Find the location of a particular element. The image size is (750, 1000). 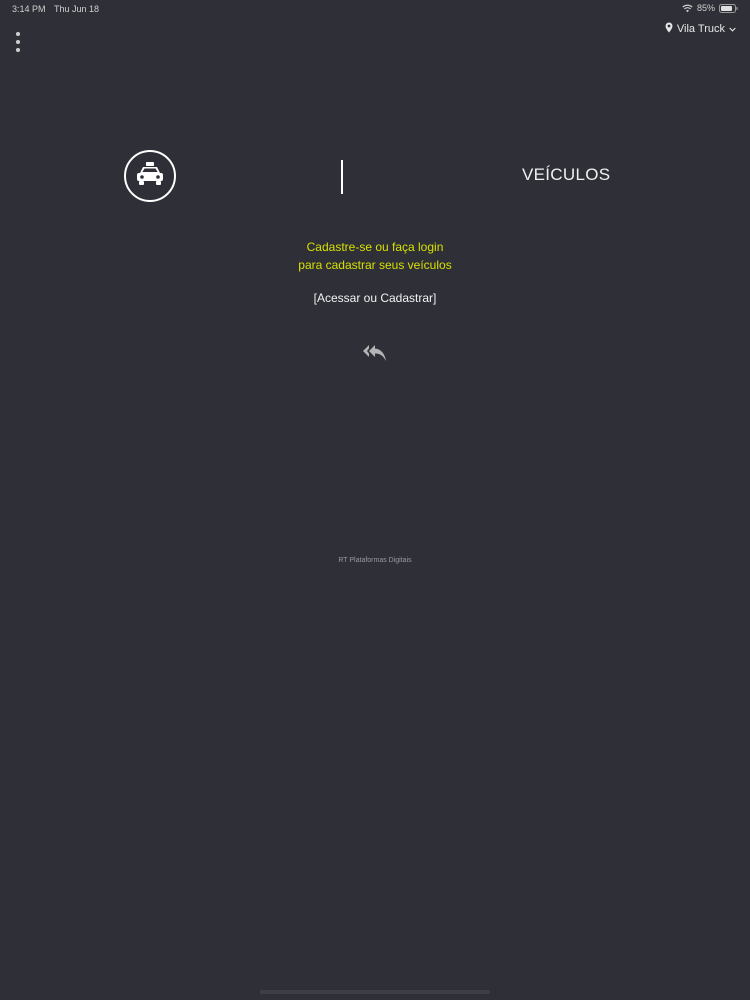

taxi-icon is located at coordinates (150, 176).